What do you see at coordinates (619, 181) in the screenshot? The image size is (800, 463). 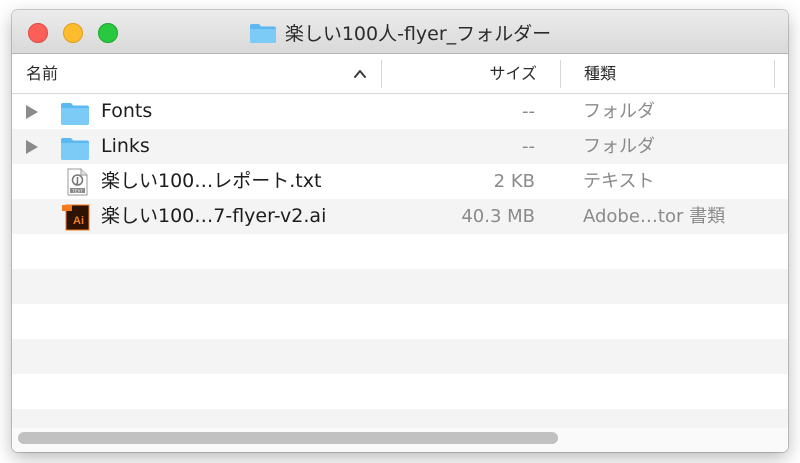 I see `file-kind: テキスト` at bounding box center [619, 181].